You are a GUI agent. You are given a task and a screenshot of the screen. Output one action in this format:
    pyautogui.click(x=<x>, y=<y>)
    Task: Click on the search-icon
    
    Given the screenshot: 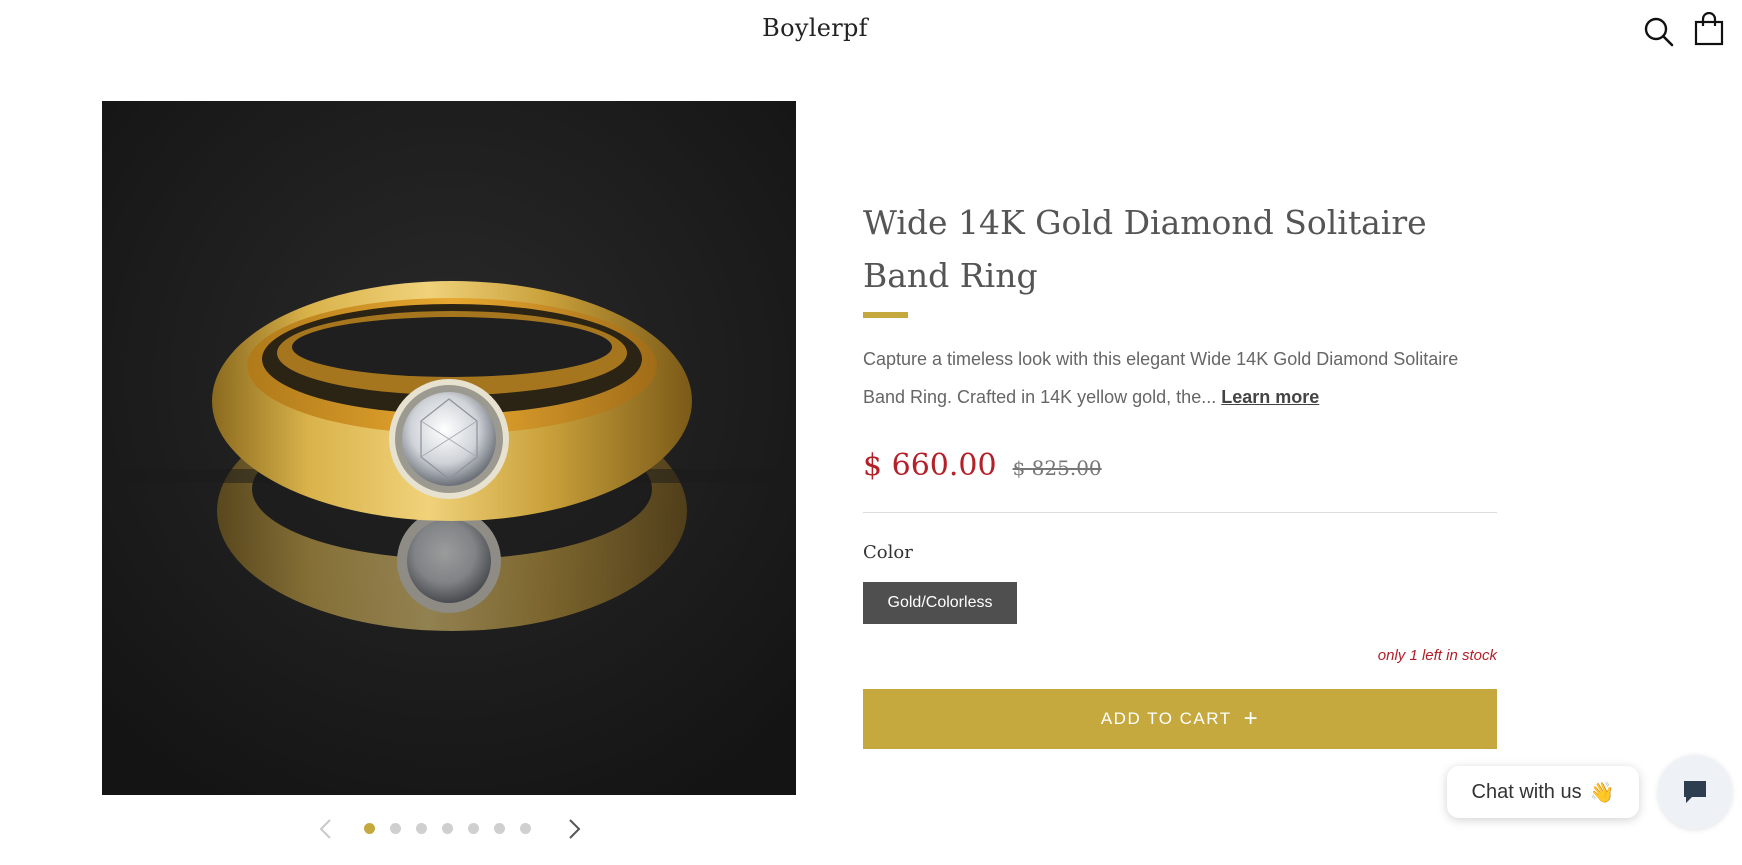 What is the action you would take?
    pyautogui.click(x=1659, y=32)
    